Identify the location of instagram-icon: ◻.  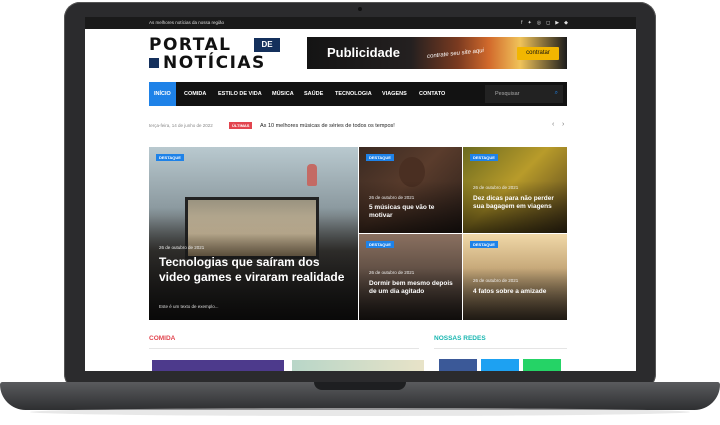
(548, 23).